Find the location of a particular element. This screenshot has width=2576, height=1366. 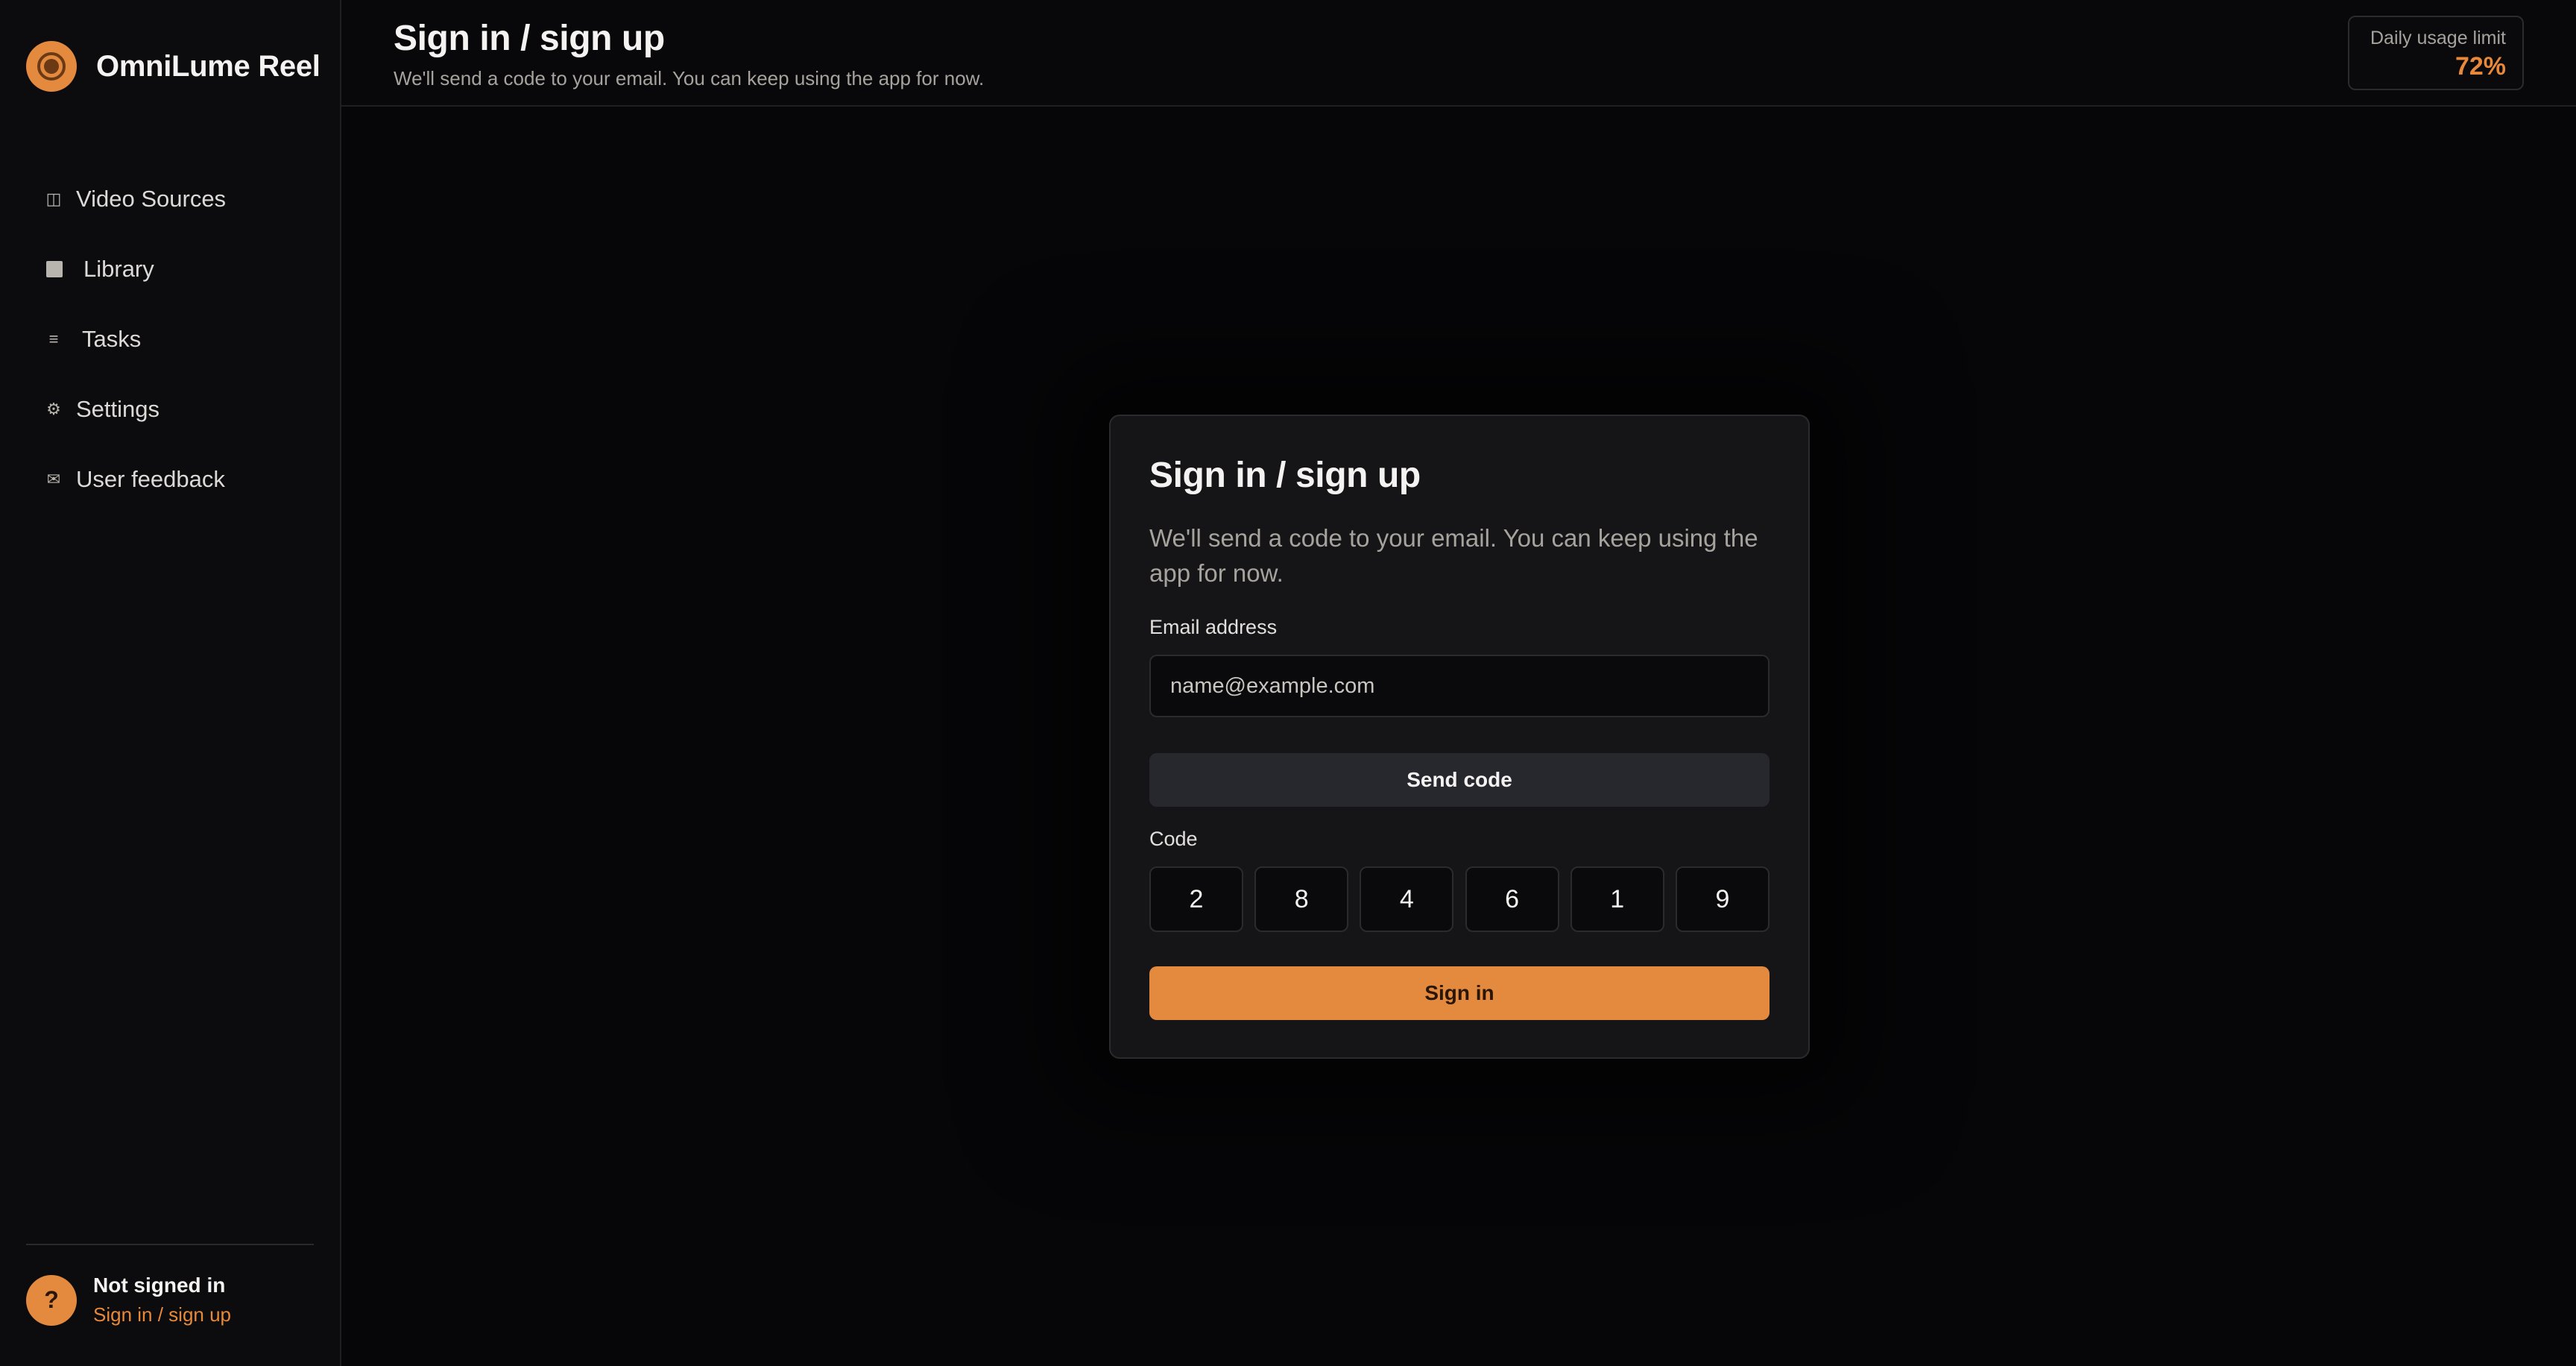

sidebar-item-tasks: ≡ Tasks is located at coordinates (170, 339).